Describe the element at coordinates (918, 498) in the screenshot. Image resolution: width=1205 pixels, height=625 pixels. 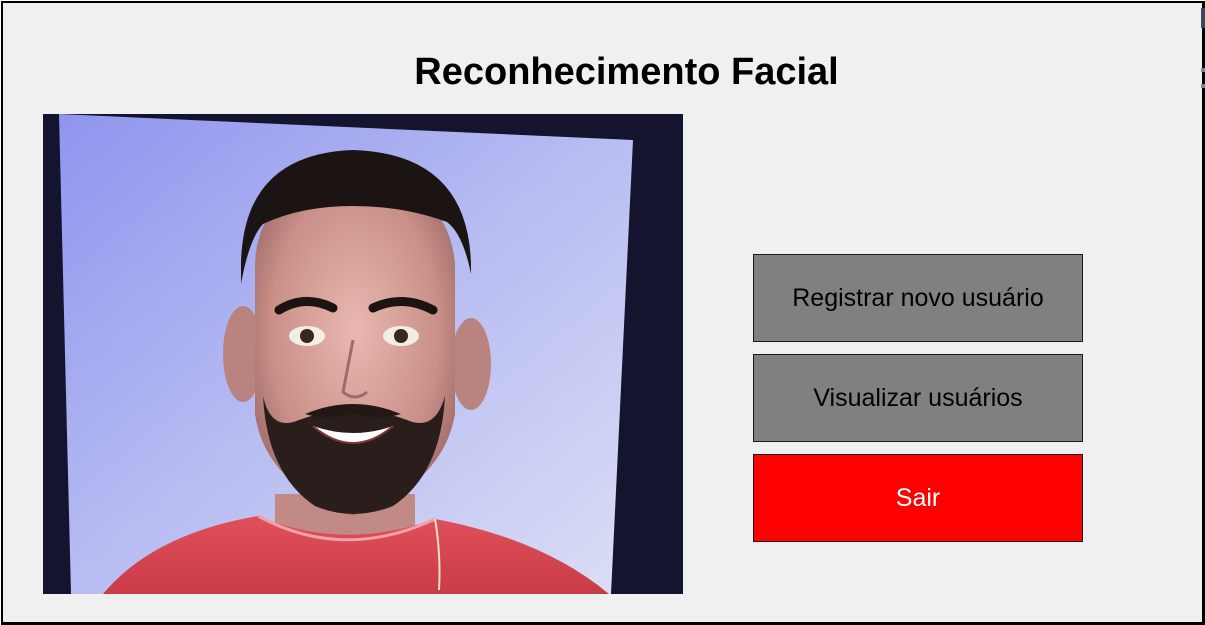
I see `exit-button: Sair` at that location.